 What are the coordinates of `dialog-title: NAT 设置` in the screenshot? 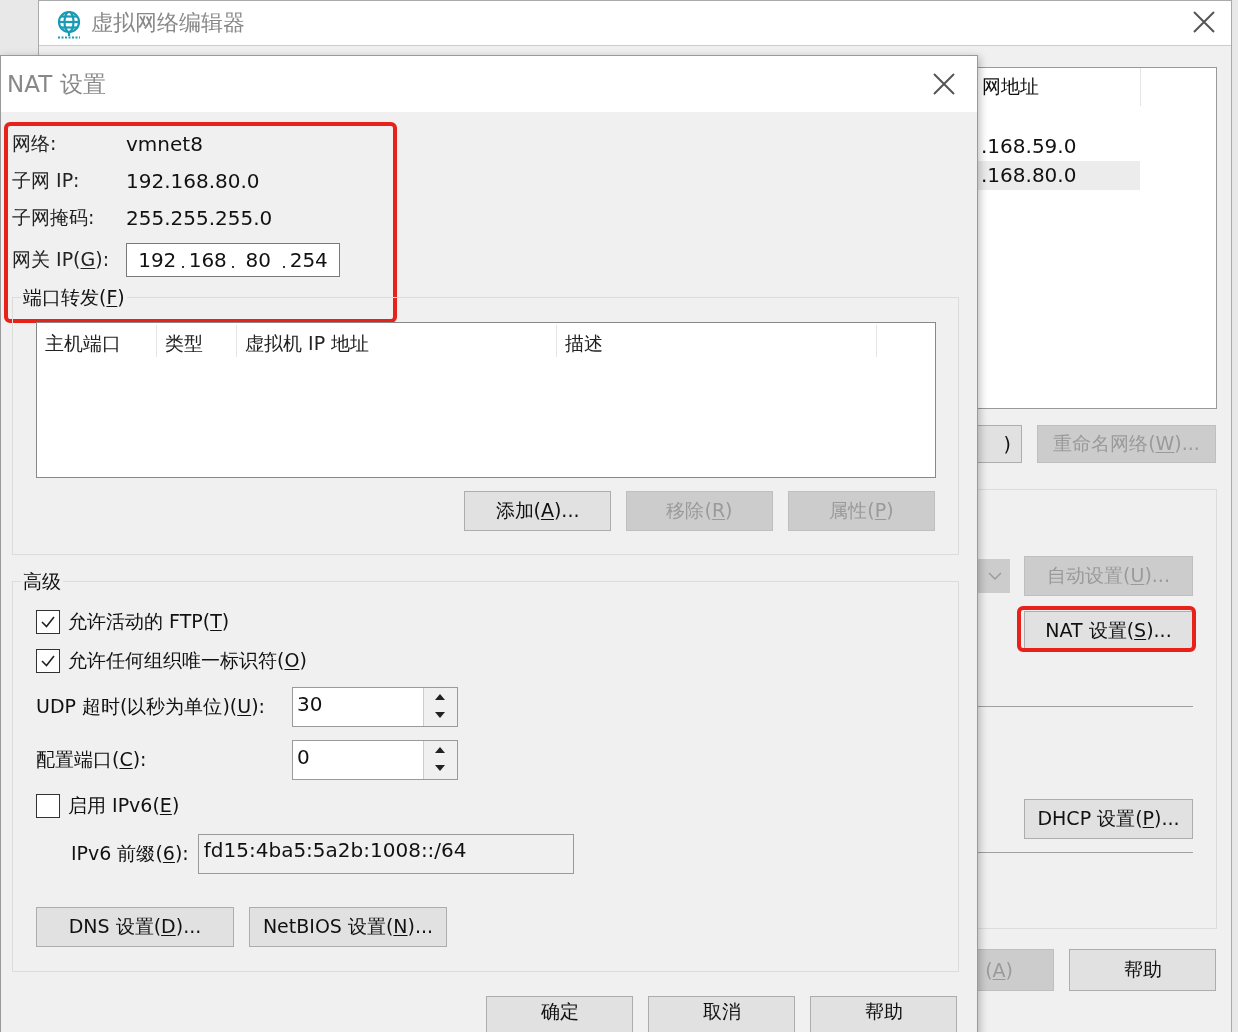 It's located at (56, 84).